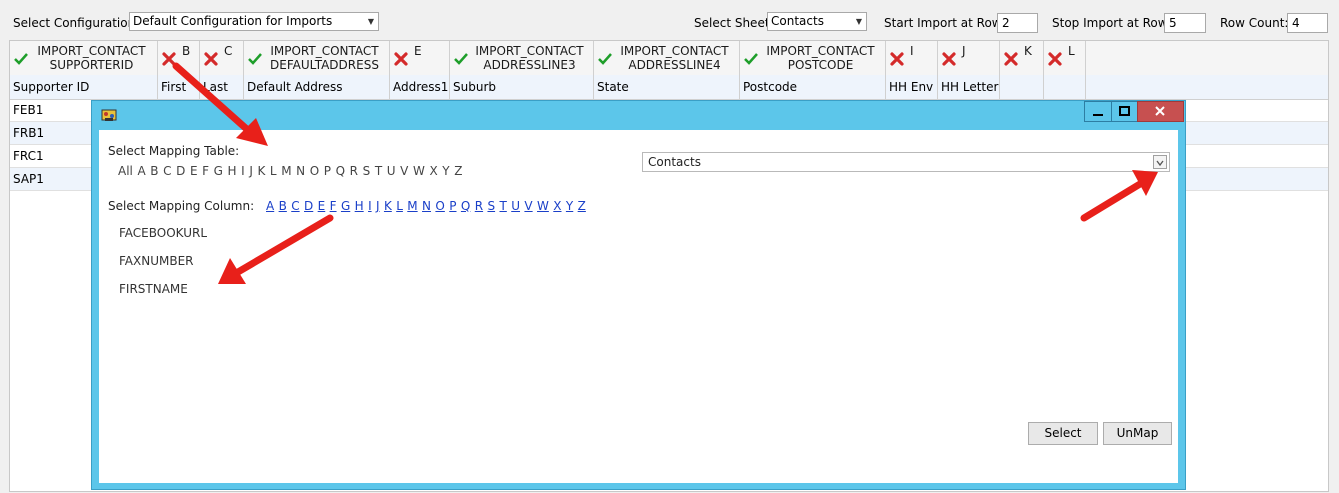 The height and width of the screenshot is (493, 1339). What do you see at coordinates (333, 206) in the screenshot?
I see `column-letter-link: F` at bounding box center [333, 206].